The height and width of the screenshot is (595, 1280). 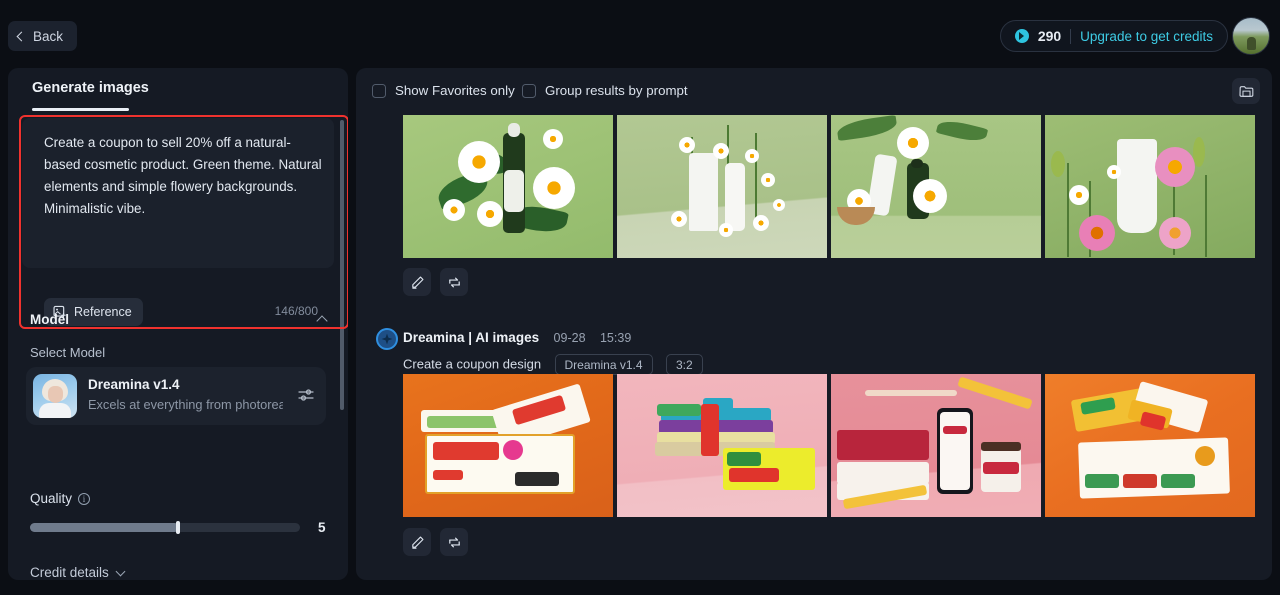 I want to click on folder-icon, so click(x=1245, y=91).